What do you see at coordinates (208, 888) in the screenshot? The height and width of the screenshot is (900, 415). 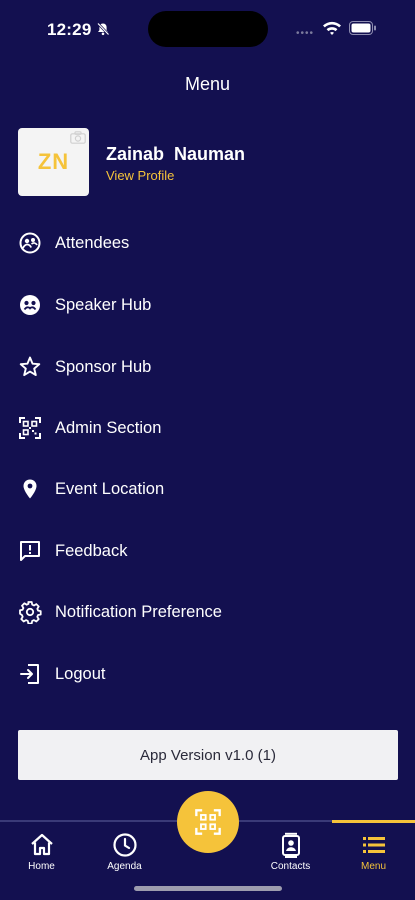 I see `home-indicator` at bounding box center [208, 888].